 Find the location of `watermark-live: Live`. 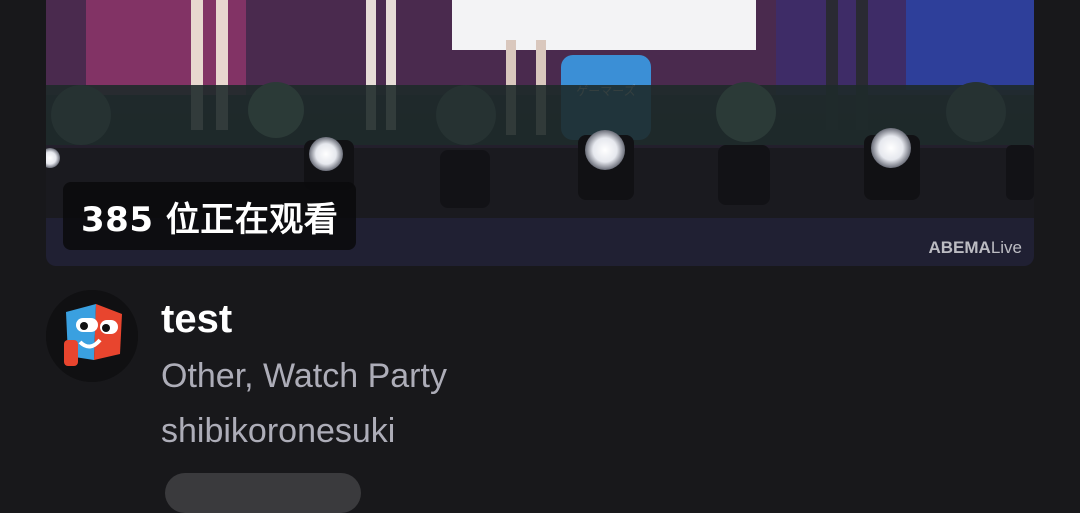

watermark-live: Live is located at coordinates (1006, 247).